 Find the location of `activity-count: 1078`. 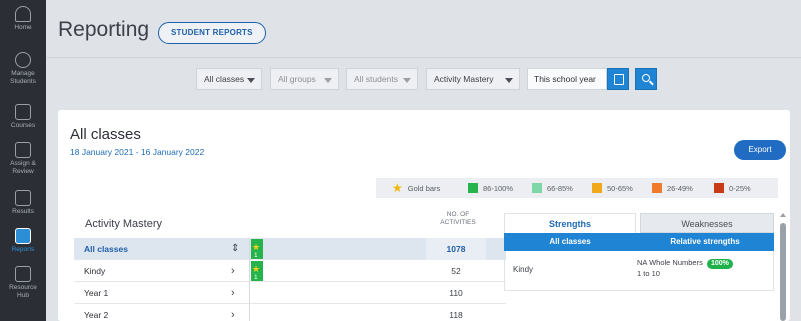

activity-count: 1078 is located at coordinates (456, 249).